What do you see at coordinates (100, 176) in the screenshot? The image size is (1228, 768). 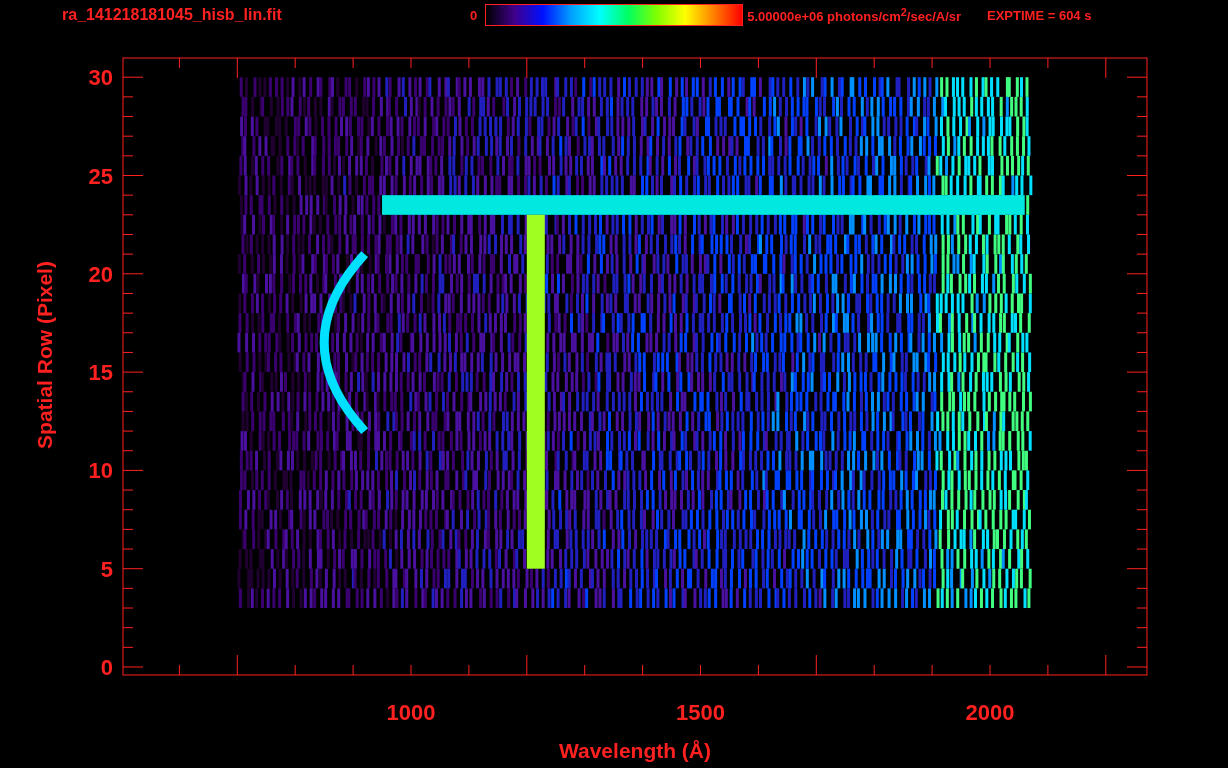 I see `y-tick-label: 25` at bounding box center [100, 176].